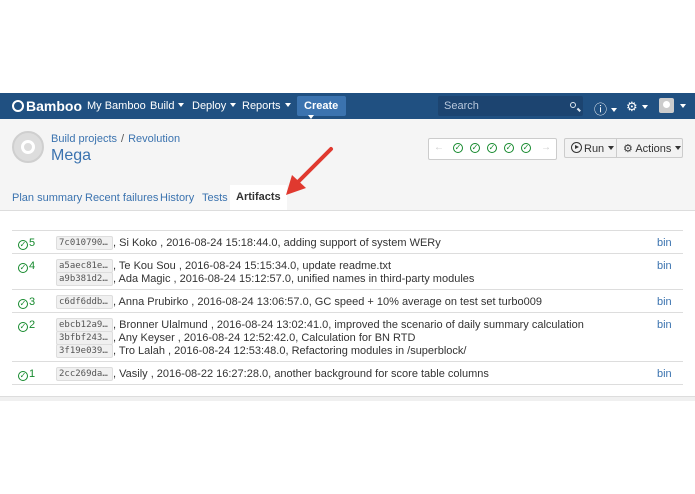  I want to click on footer-divider, so click(347, 398).